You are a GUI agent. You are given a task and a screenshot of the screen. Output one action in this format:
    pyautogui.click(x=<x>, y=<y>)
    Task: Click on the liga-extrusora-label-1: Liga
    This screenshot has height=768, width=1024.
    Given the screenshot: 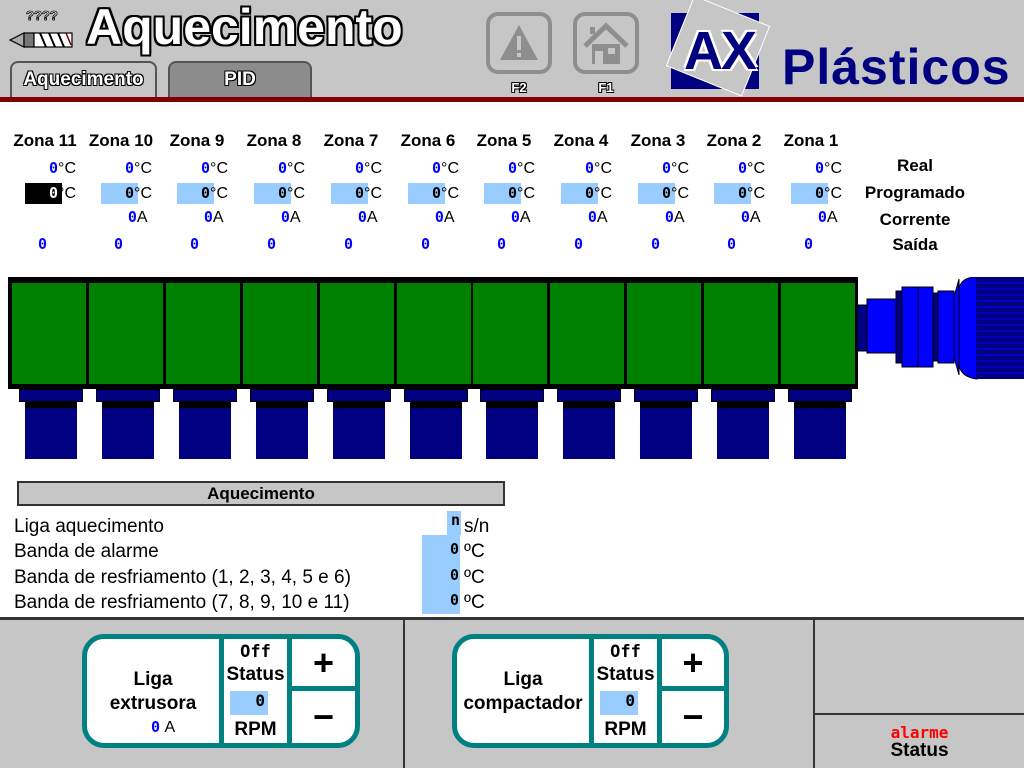 What is the action you would take?
    pyautogui.click(x=153, y=679)
    